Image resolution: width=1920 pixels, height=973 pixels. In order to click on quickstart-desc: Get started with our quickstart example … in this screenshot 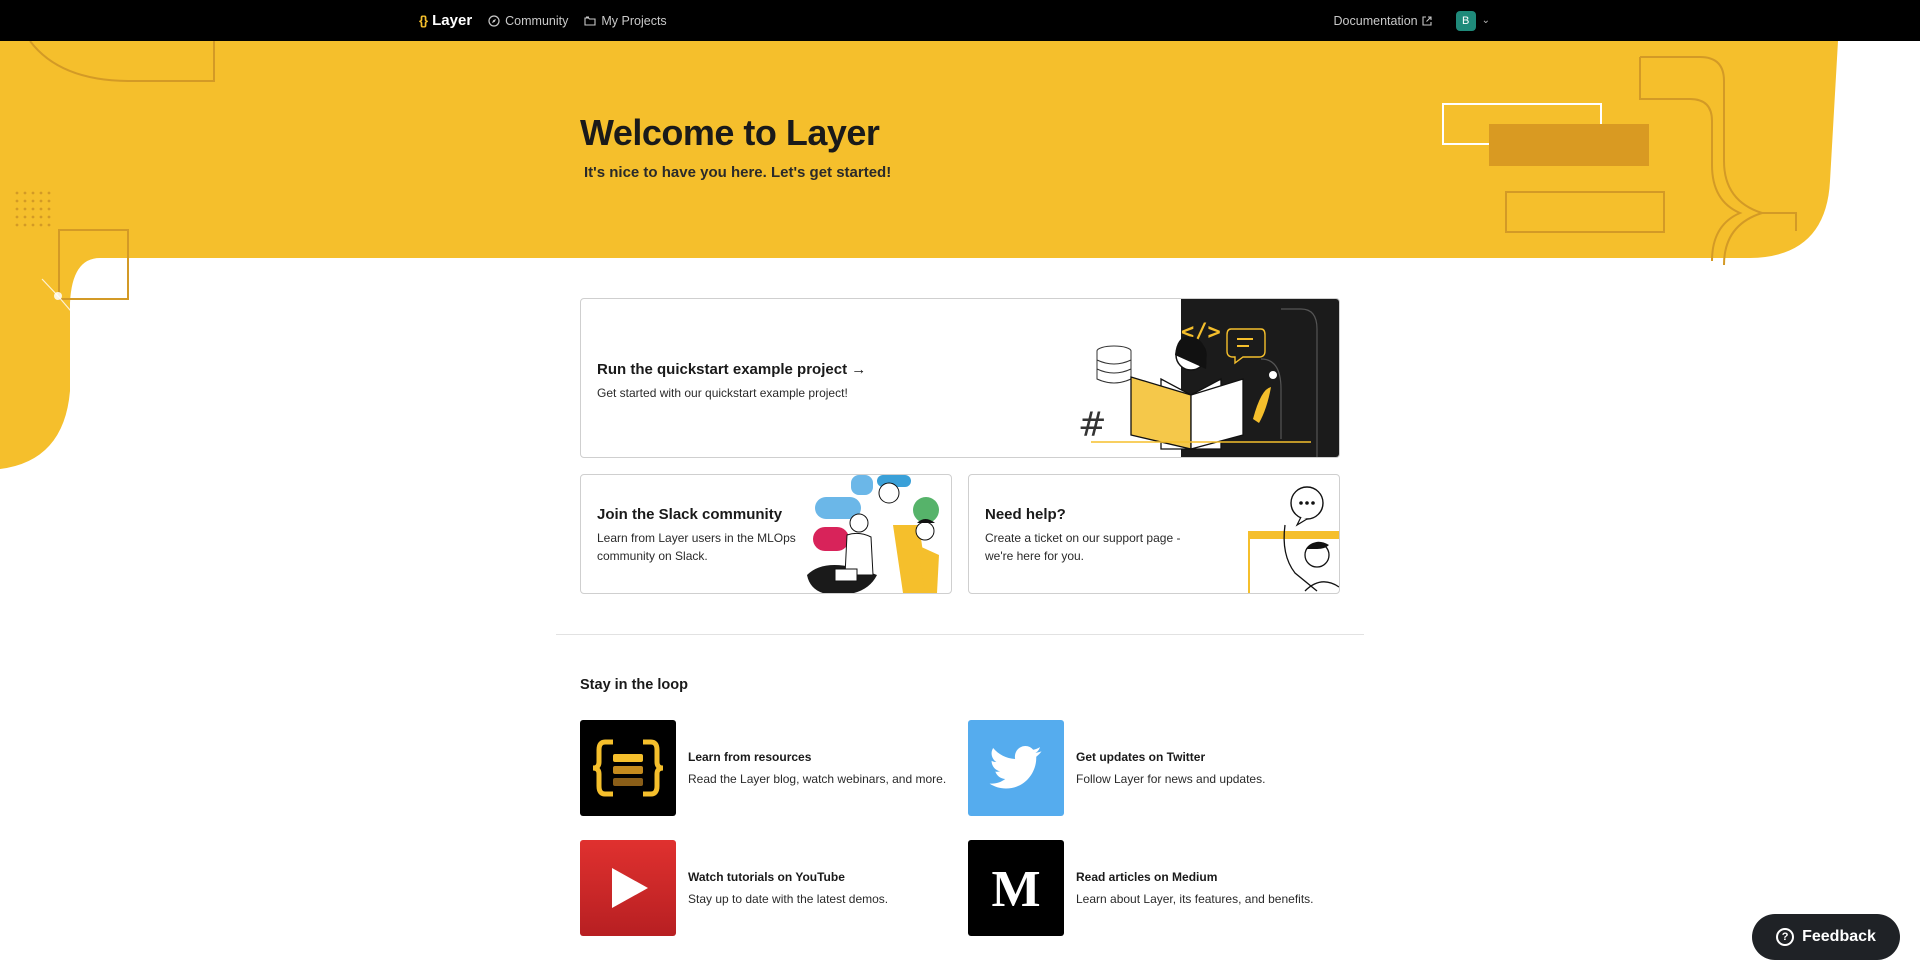, I will do `click(722, 393)`.